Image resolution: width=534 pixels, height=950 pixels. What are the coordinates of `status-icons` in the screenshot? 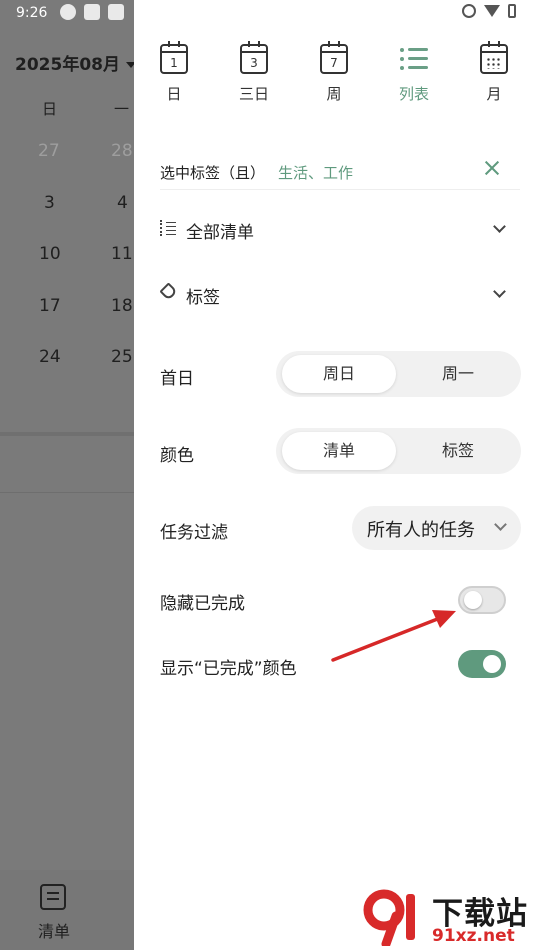 It's located at (92, 12).